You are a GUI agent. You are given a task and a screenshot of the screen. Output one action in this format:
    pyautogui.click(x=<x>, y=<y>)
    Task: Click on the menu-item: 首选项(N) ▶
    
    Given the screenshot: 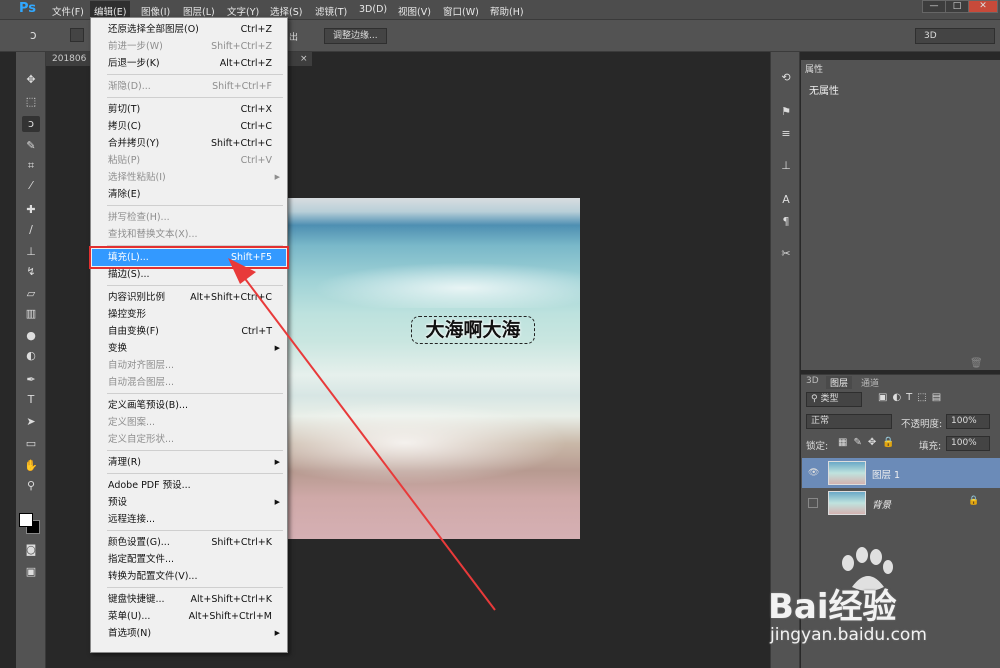 What is the action you would take?
    pyautogui.click(x=189, y=633)
    